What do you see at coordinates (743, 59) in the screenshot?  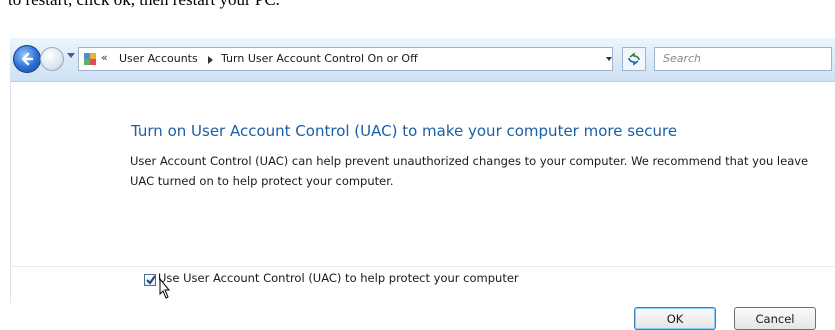 I see `search-input: Search` at bounding box center [743, 59].